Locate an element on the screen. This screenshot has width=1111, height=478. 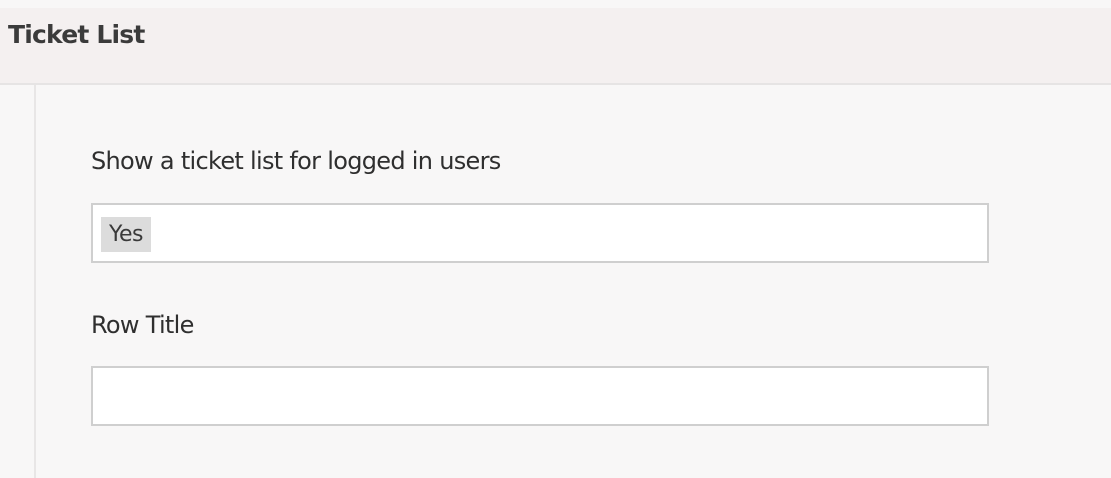
show-ticket-list-label: Show a ticket list for logged in users is located at coordinates (296, 161).